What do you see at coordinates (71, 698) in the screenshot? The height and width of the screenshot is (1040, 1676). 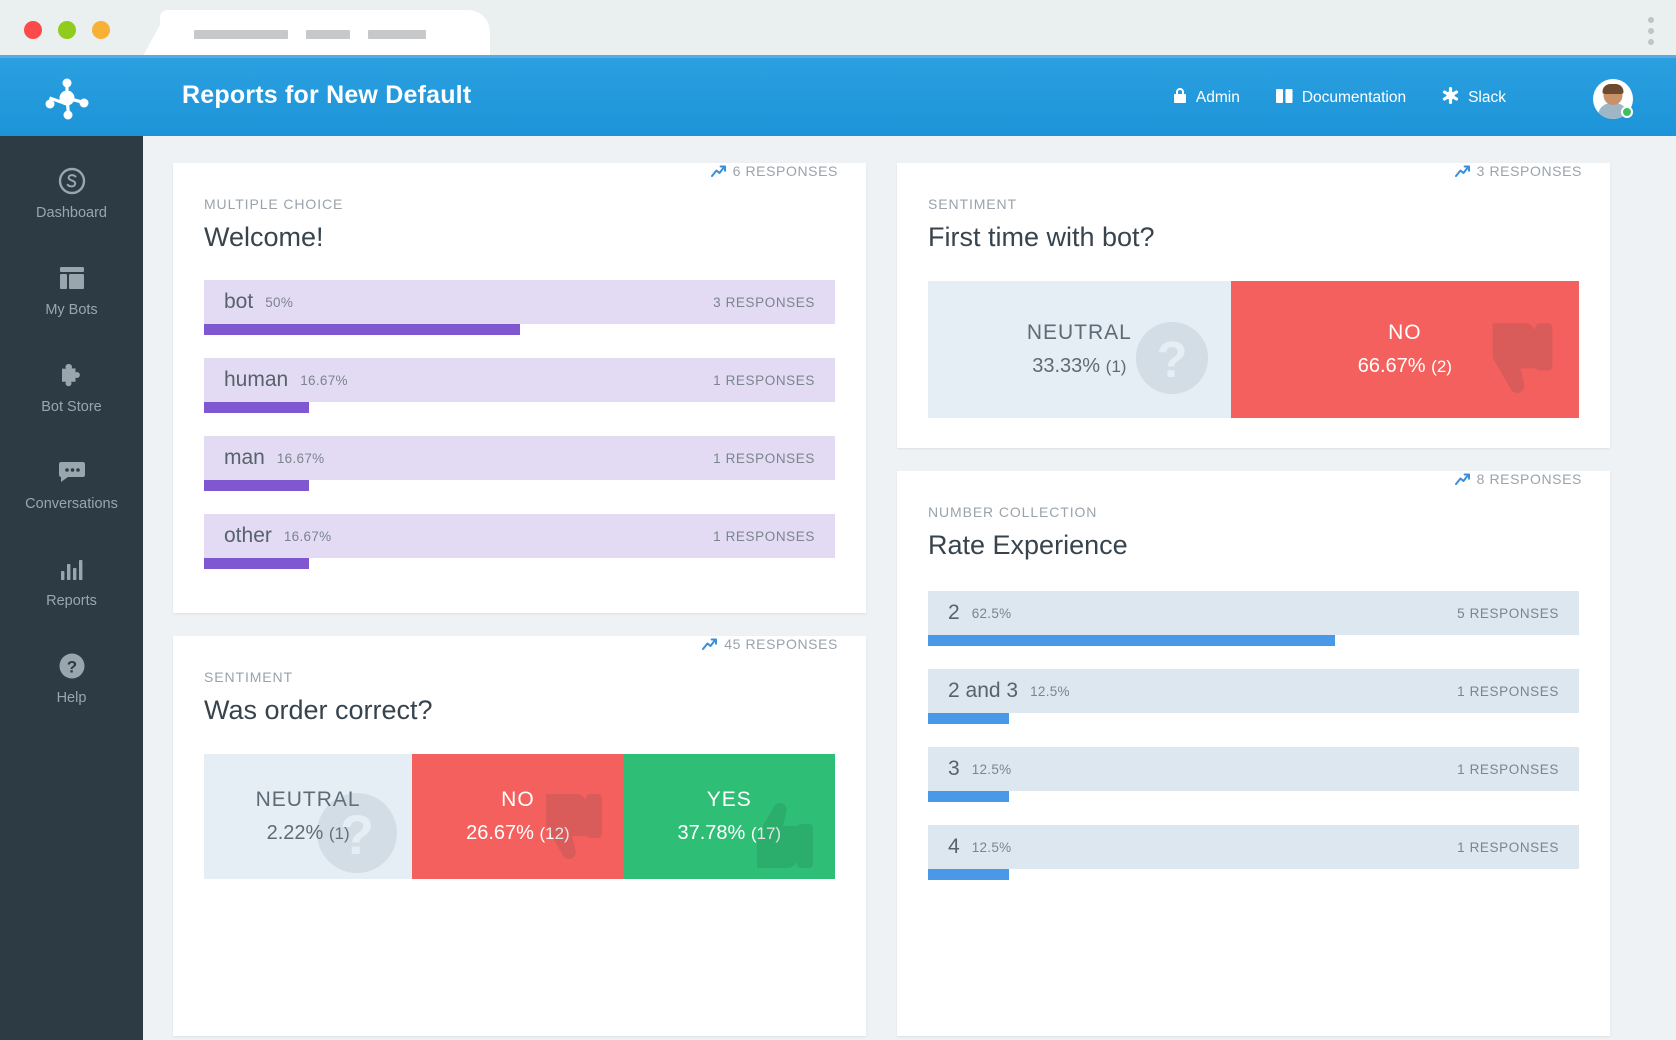 I see `sidebar-item-help-label: Help` at bounding box center [71, 698].